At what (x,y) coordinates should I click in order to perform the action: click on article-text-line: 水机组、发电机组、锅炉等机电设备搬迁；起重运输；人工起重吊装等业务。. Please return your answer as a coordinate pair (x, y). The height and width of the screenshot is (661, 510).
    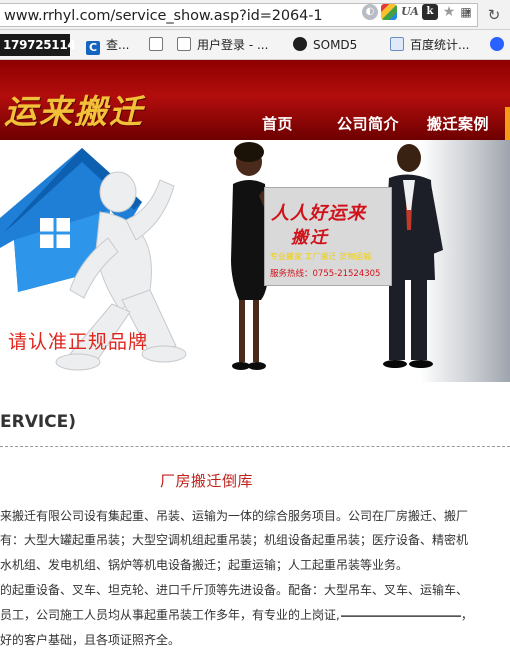
    Looking at the image, I should click on (204, 565).